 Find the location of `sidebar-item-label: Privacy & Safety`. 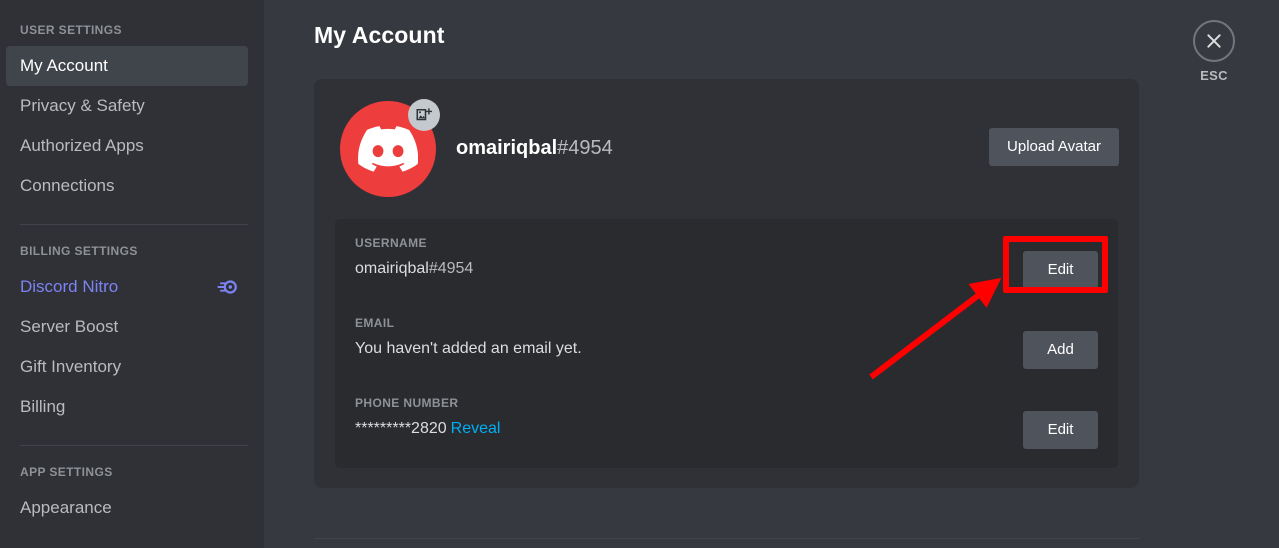

sidebar-item-label: Privacy & Safety is located at coordinates (82, 105).